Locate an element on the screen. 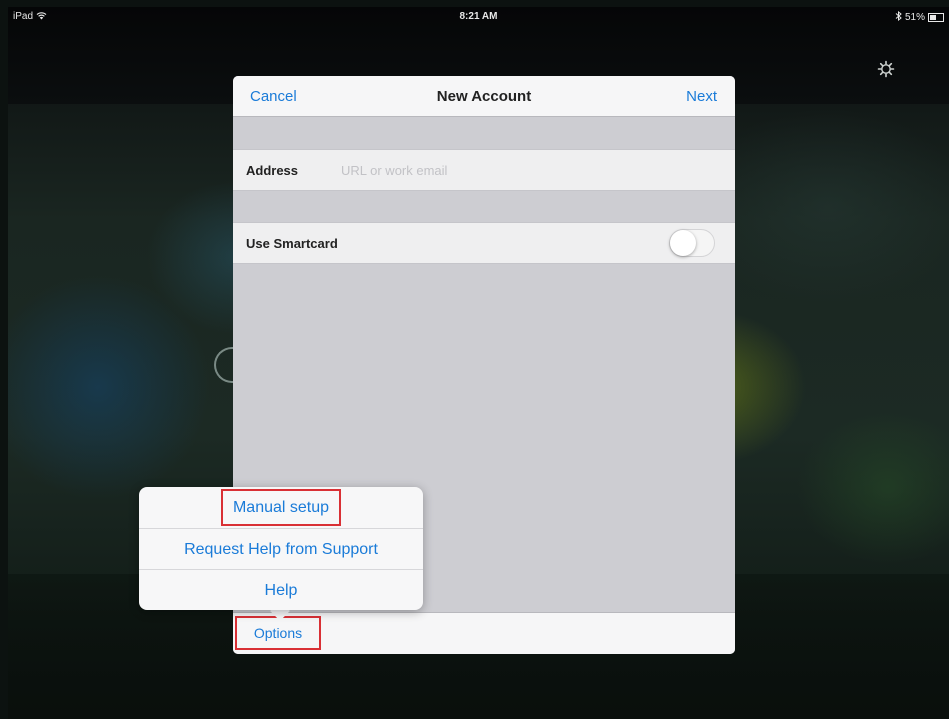 This screenshot has width=949, height=719. address-label: Address is located at coordinates (272, 170).